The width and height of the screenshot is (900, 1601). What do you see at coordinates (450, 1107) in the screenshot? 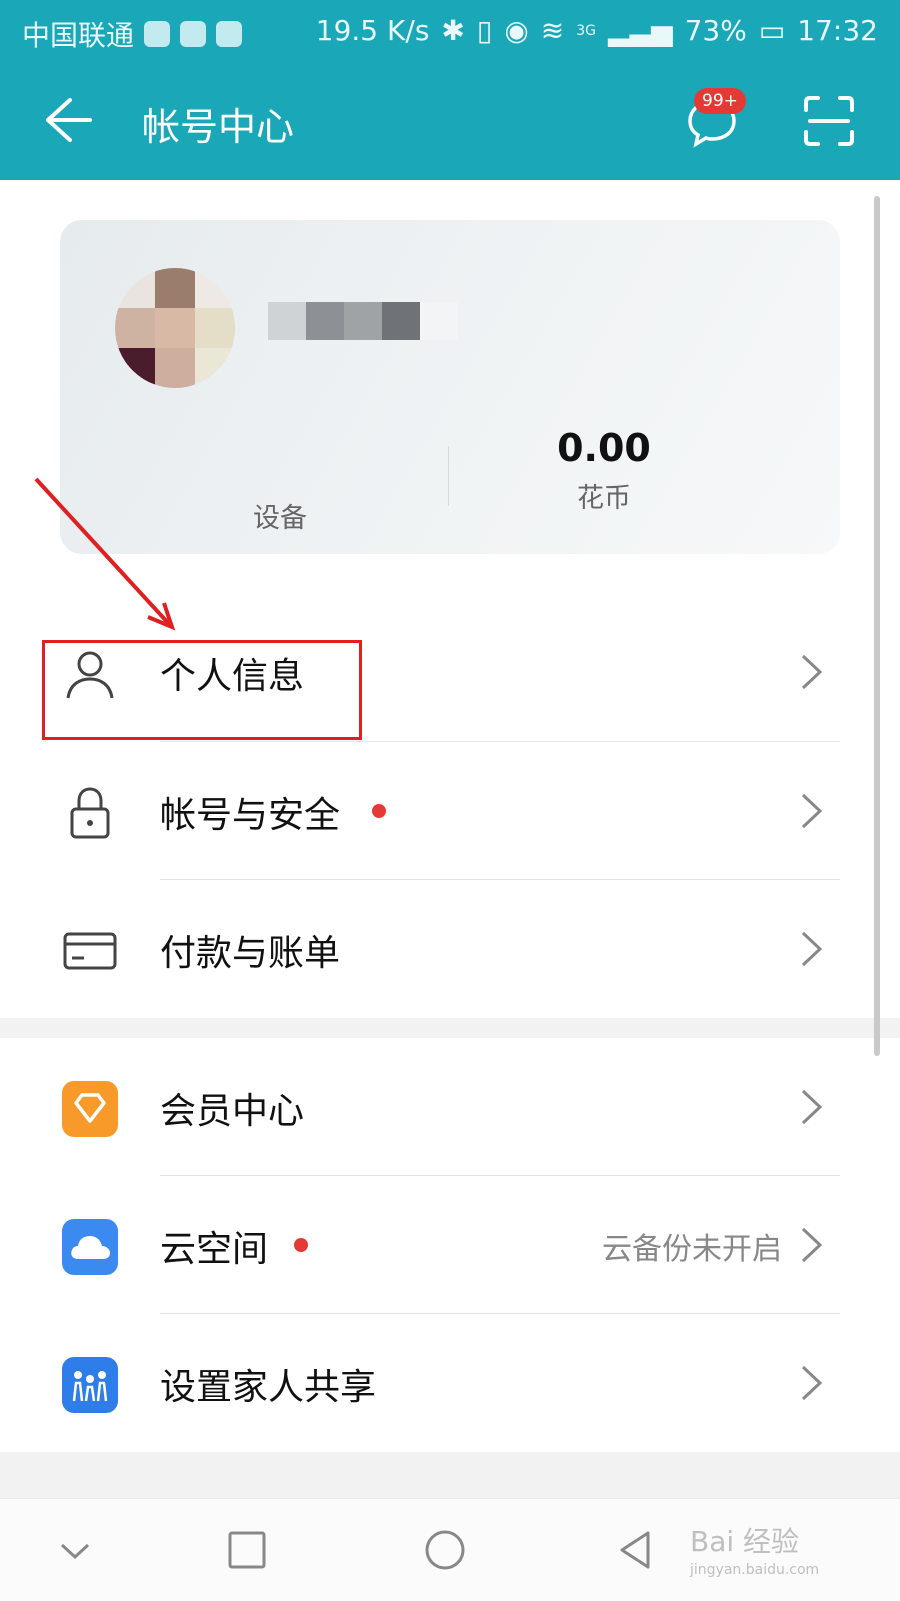
I see `menu-item-member-center: 会员中心` at bounding box center [450, 1107].